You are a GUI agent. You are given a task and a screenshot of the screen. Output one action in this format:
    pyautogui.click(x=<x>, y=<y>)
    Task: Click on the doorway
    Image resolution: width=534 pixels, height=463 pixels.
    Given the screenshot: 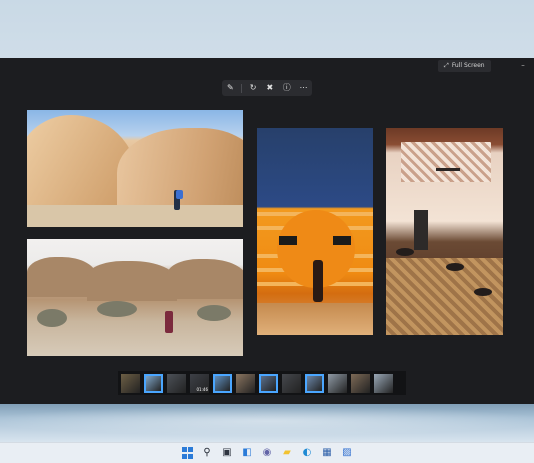 What is the action you would take?
    pyautogui.click(x=421, y=230)
    